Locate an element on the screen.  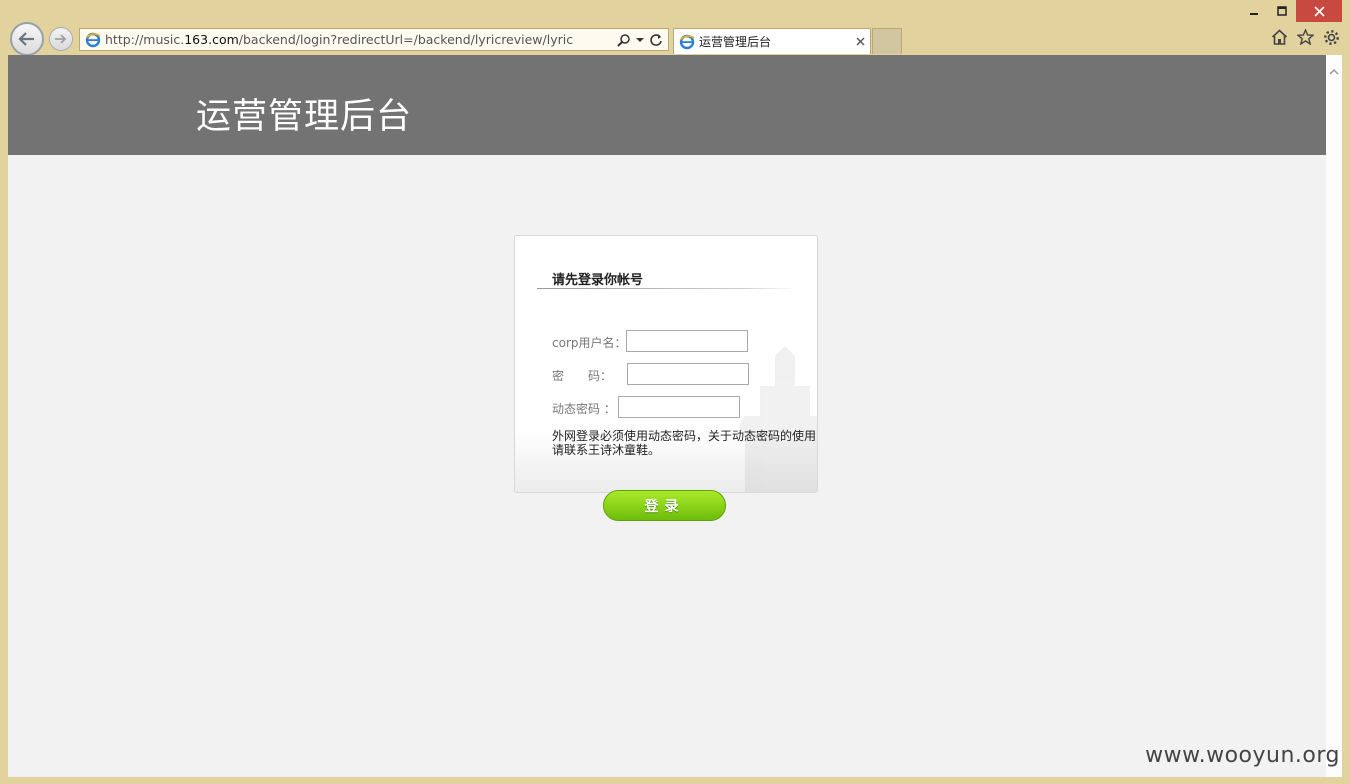
back-button is located at coordinates (27, 39).